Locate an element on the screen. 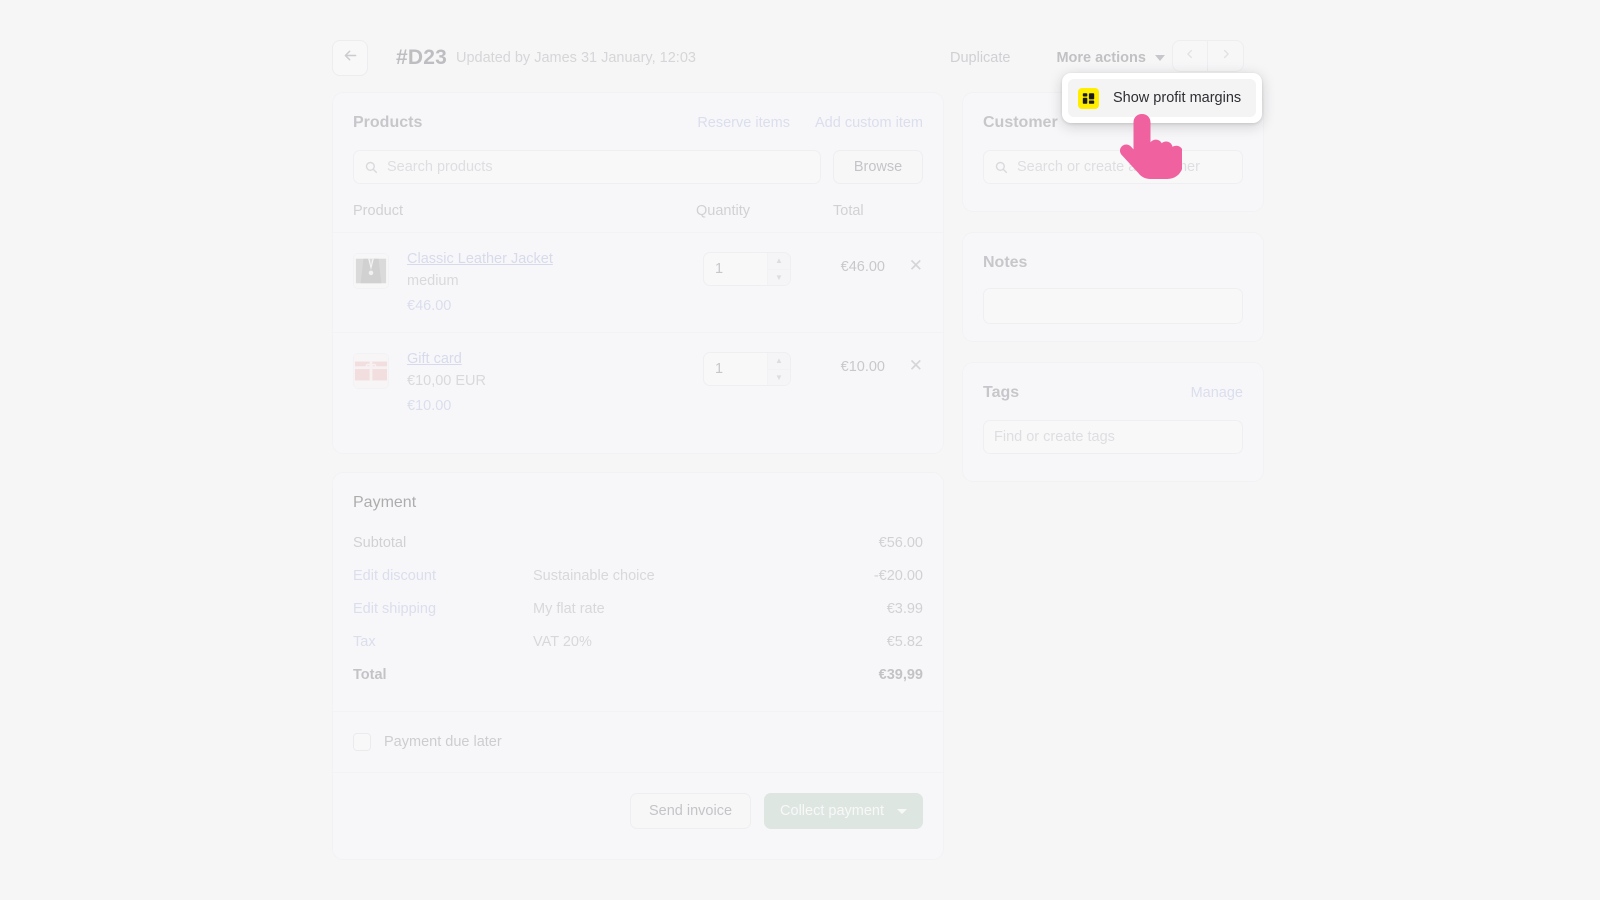  payment-row-amount: €56.00 is located at coordinates (900, 542).